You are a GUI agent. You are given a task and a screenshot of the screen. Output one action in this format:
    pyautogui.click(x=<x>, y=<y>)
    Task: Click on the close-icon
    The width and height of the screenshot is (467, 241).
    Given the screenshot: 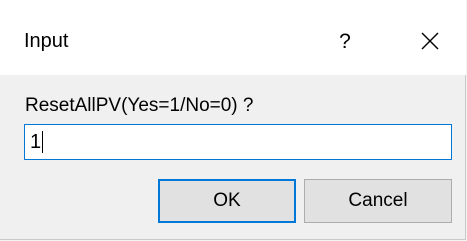 What is the action you would take?
    pyautogui.click(x=430, y=41)
    